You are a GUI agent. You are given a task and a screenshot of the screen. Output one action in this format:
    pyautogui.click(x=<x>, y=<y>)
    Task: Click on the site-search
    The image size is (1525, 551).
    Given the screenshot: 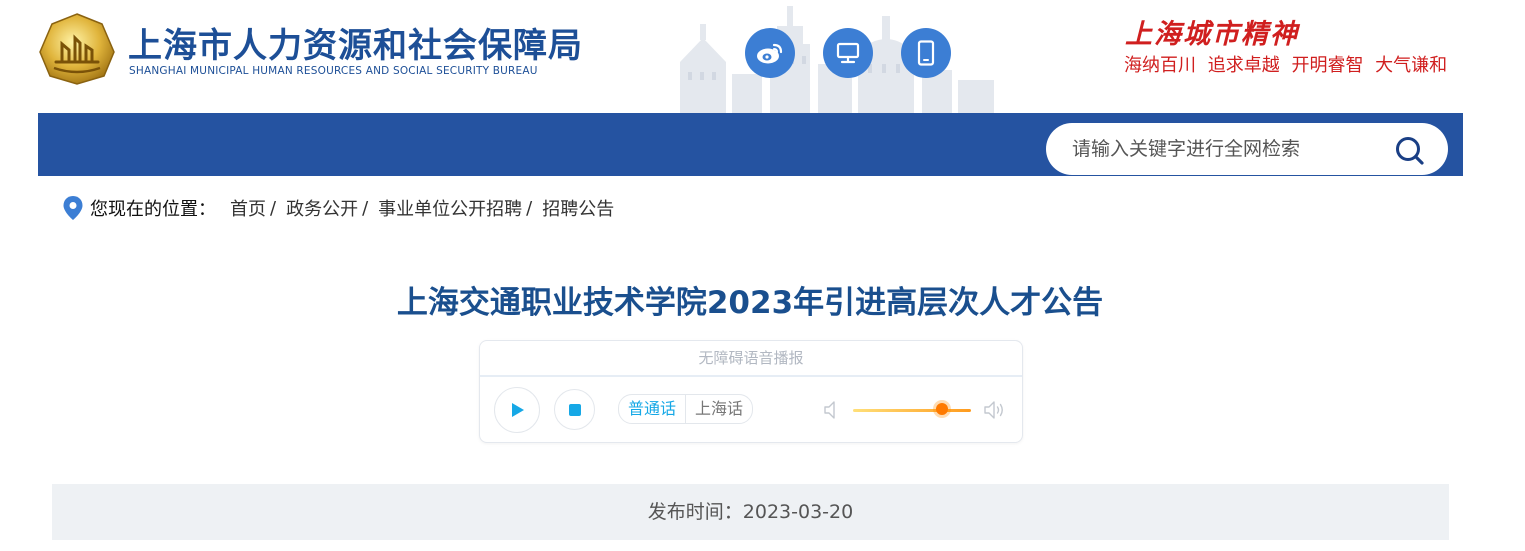 What is the action you would take?
    pyautogui.click(x=1247, y=149)
    